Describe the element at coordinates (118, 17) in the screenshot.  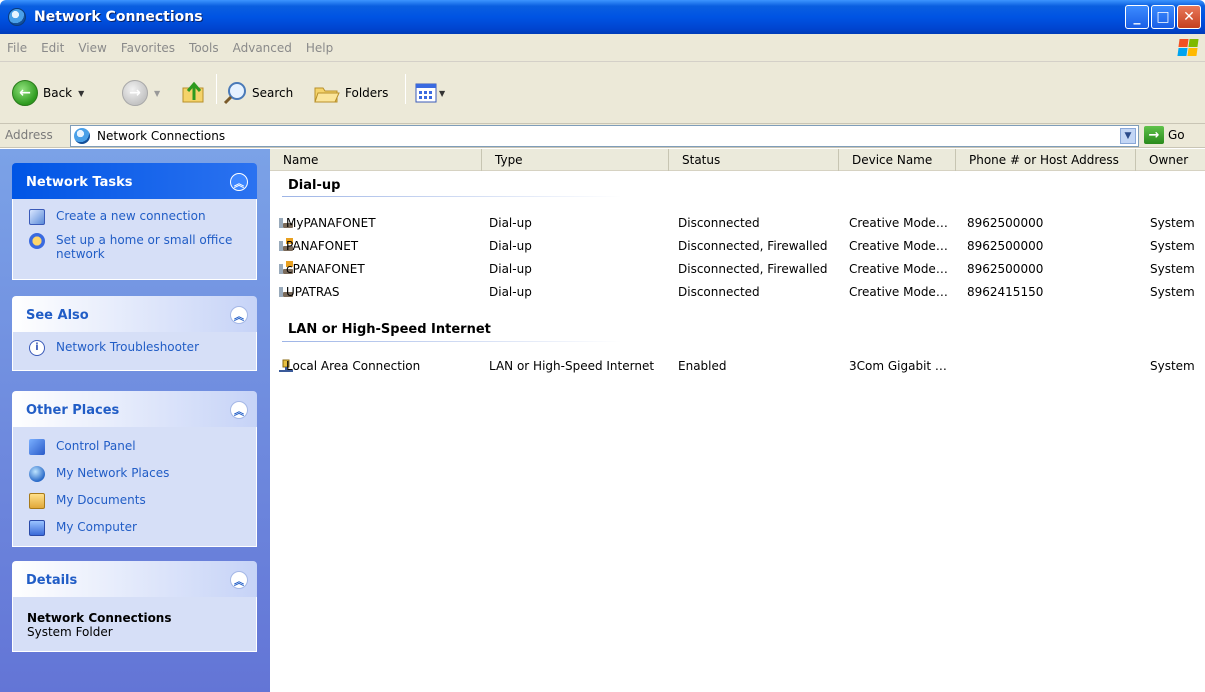
I see `window-title: Network Connections` at that location.